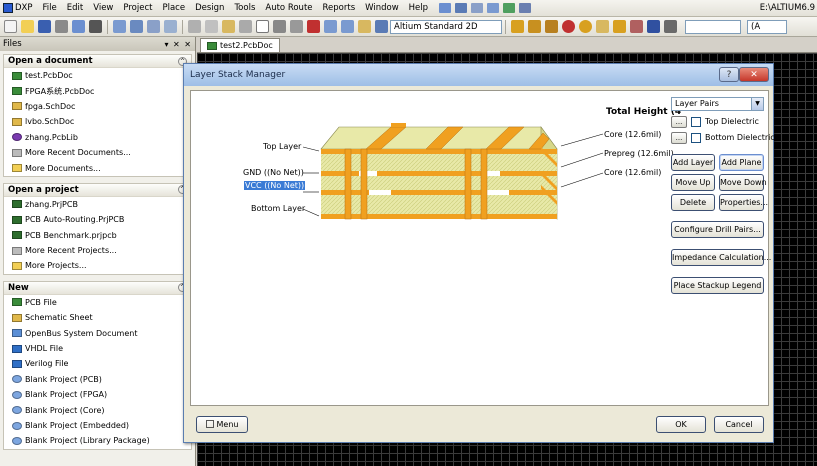 This screenshot has width=817, height=466. What do you see at coordinates (170, 26) in the screenshot?
I see `zoom-filter-icon` at bounding box center [170, 26].